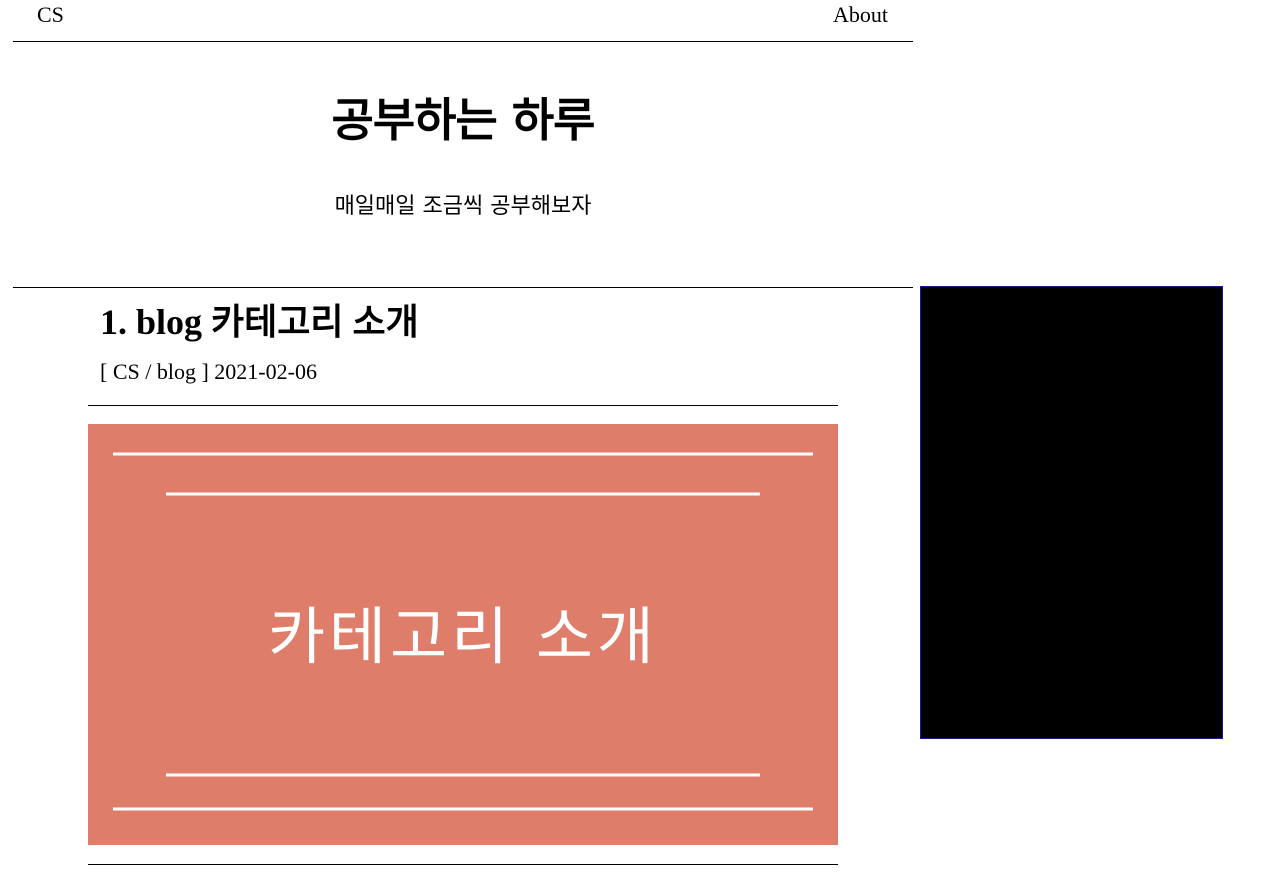 The height and width of the screenshot is (891, 1261). What do you see at coordinates (463, 206) in the screenshot?
I see `site-subtitle: 매일매일 조금씩 공부해보자` at bounding box center [463, 206].